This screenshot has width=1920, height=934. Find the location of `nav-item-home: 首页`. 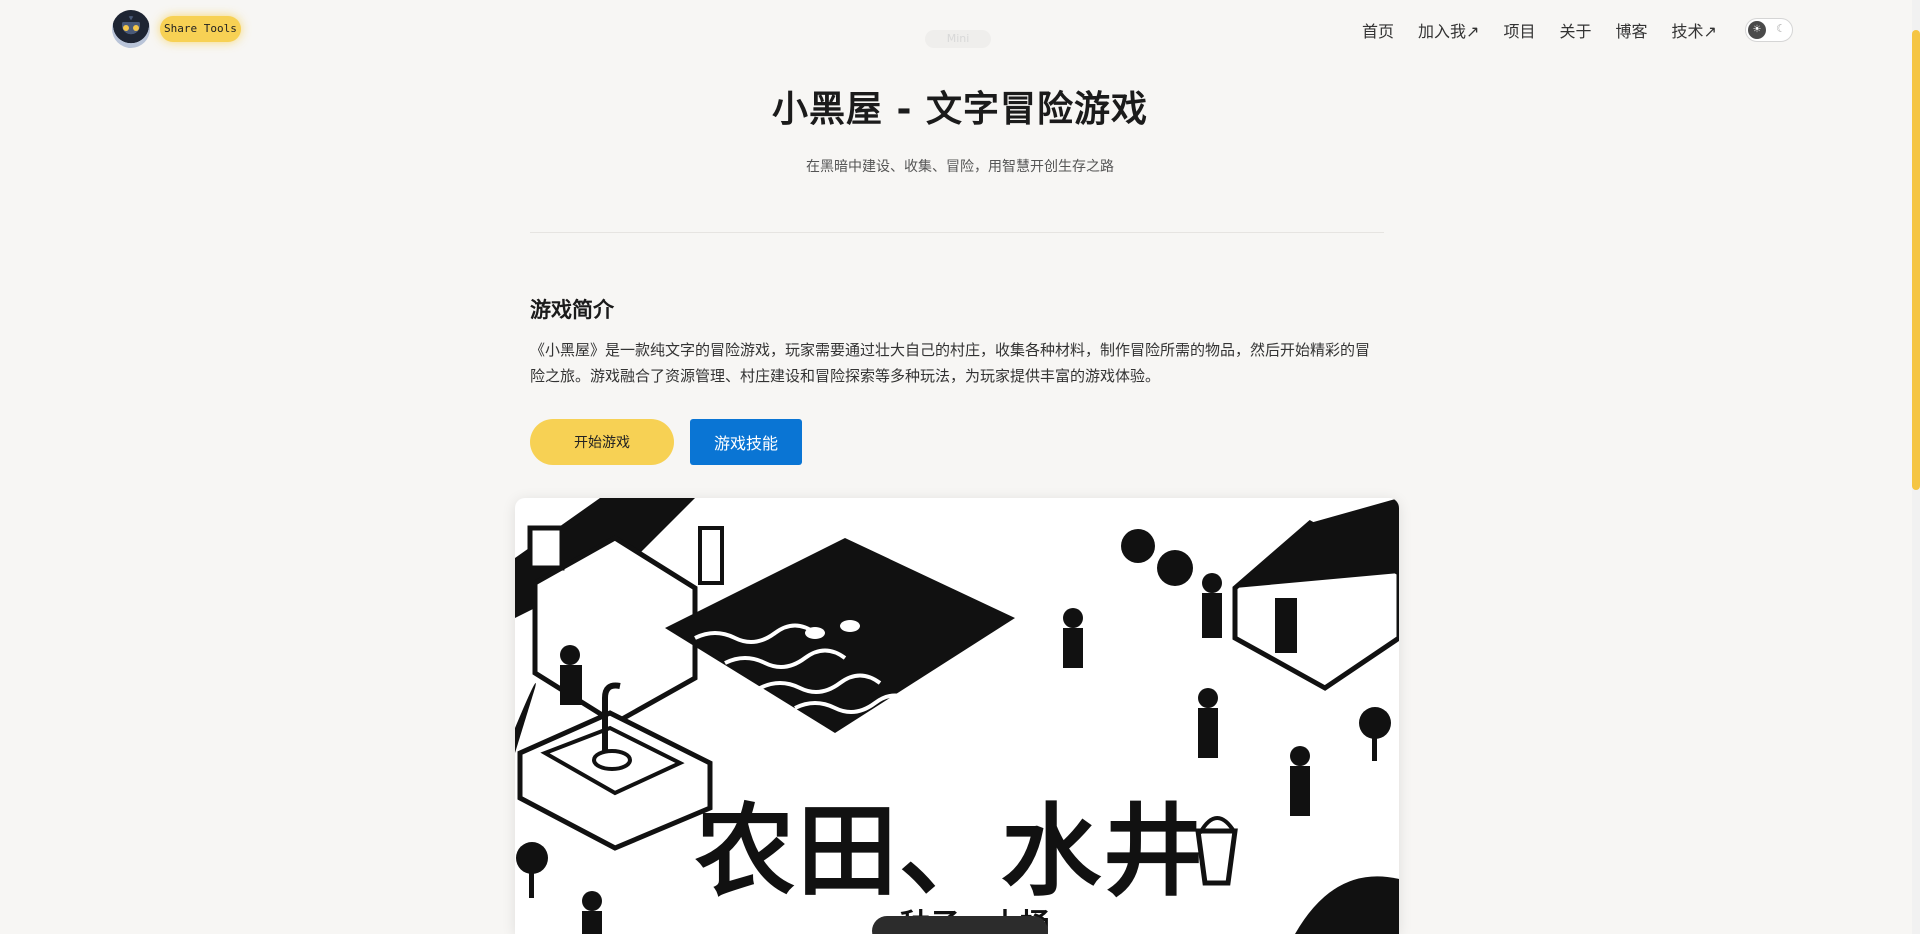

nav-item-home: 首页 is located at coordinates (1378, 30).